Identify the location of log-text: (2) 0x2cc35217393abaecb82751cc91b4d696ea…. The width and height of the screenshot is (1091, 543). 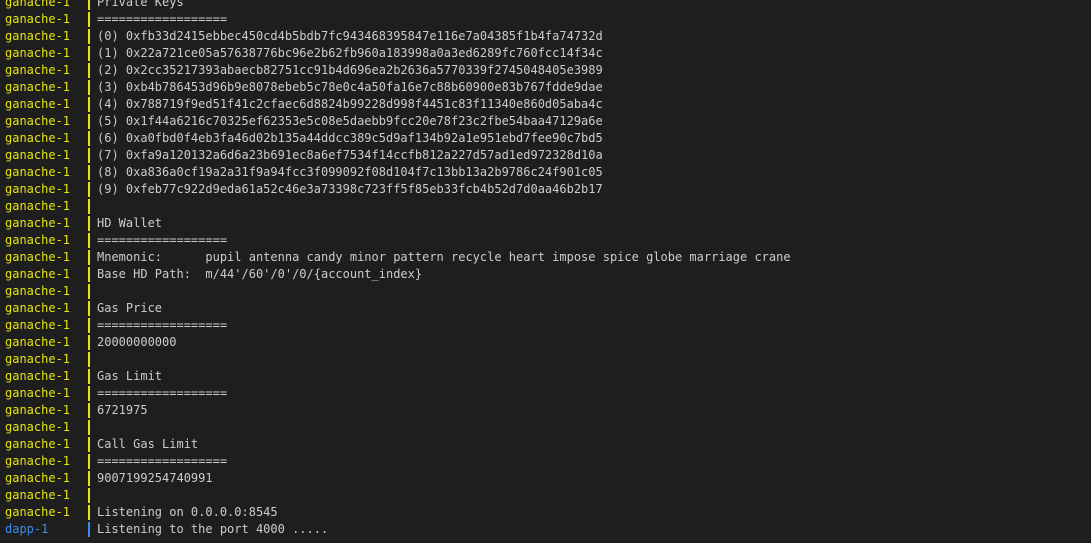
(350, 70).